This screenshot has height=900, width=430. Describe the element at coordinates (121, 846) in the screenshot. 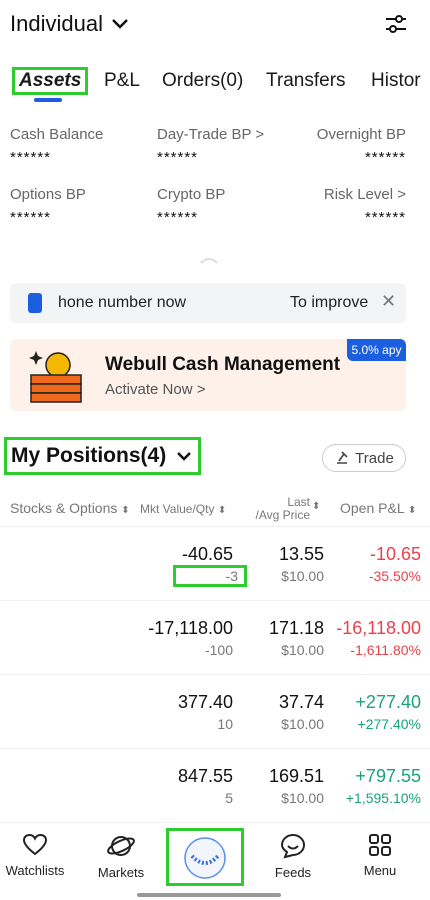

I see `planet-icon` at that location.